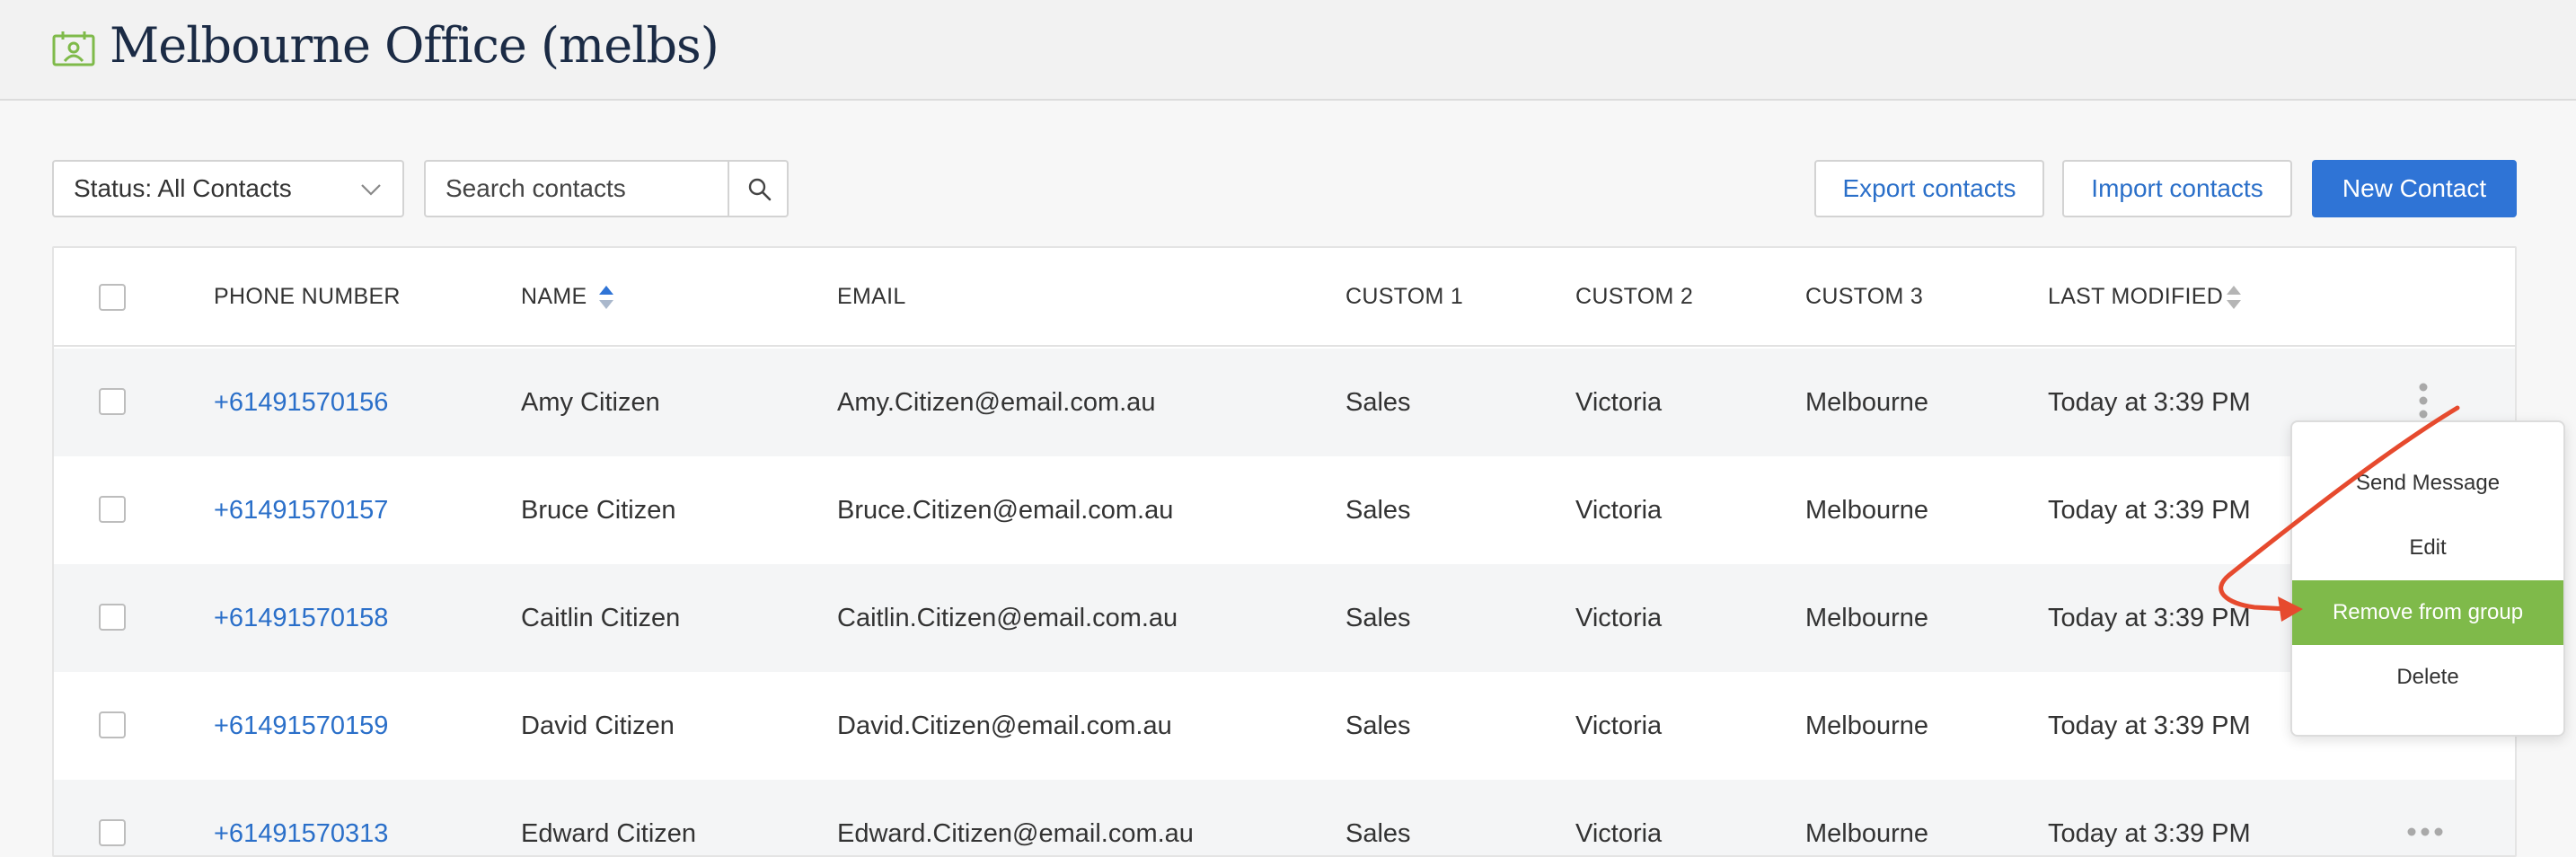 This screenshot has height=857, width=2576. Describe the element at coordinates (554, 297) in the screenshot. I see `column-header-name: NAME` at that location.